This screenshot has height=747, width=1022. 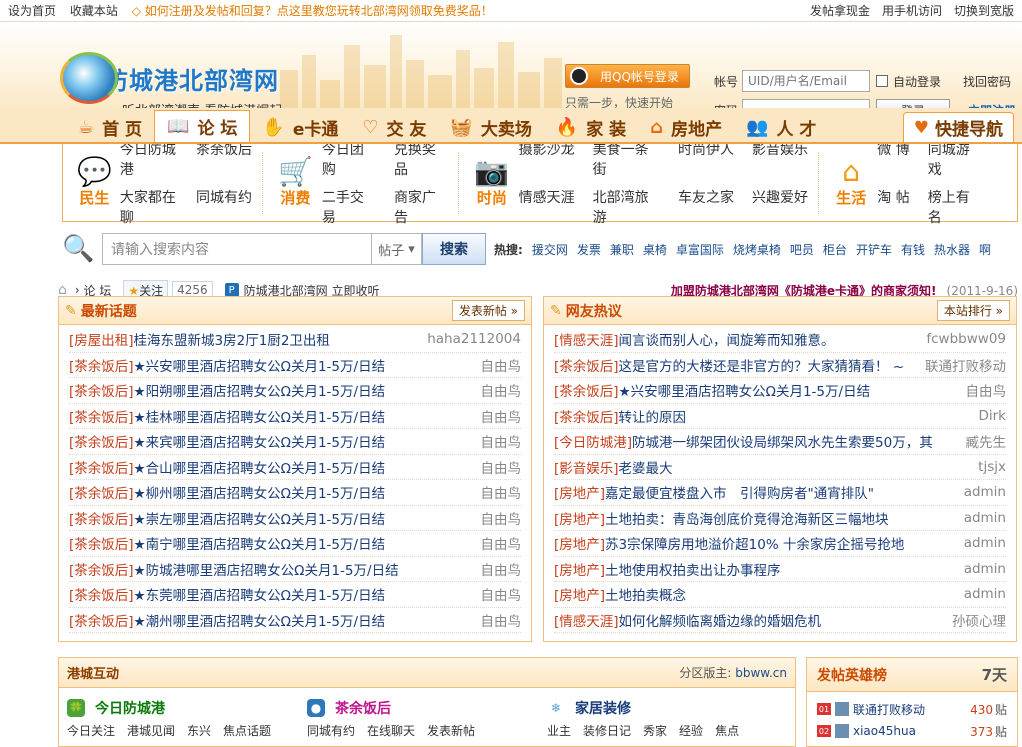 What do you see at coordinates (889, 709) in the screenshot?
I see `hero-name: 联通打败移动` at bounding box center [889, 709].